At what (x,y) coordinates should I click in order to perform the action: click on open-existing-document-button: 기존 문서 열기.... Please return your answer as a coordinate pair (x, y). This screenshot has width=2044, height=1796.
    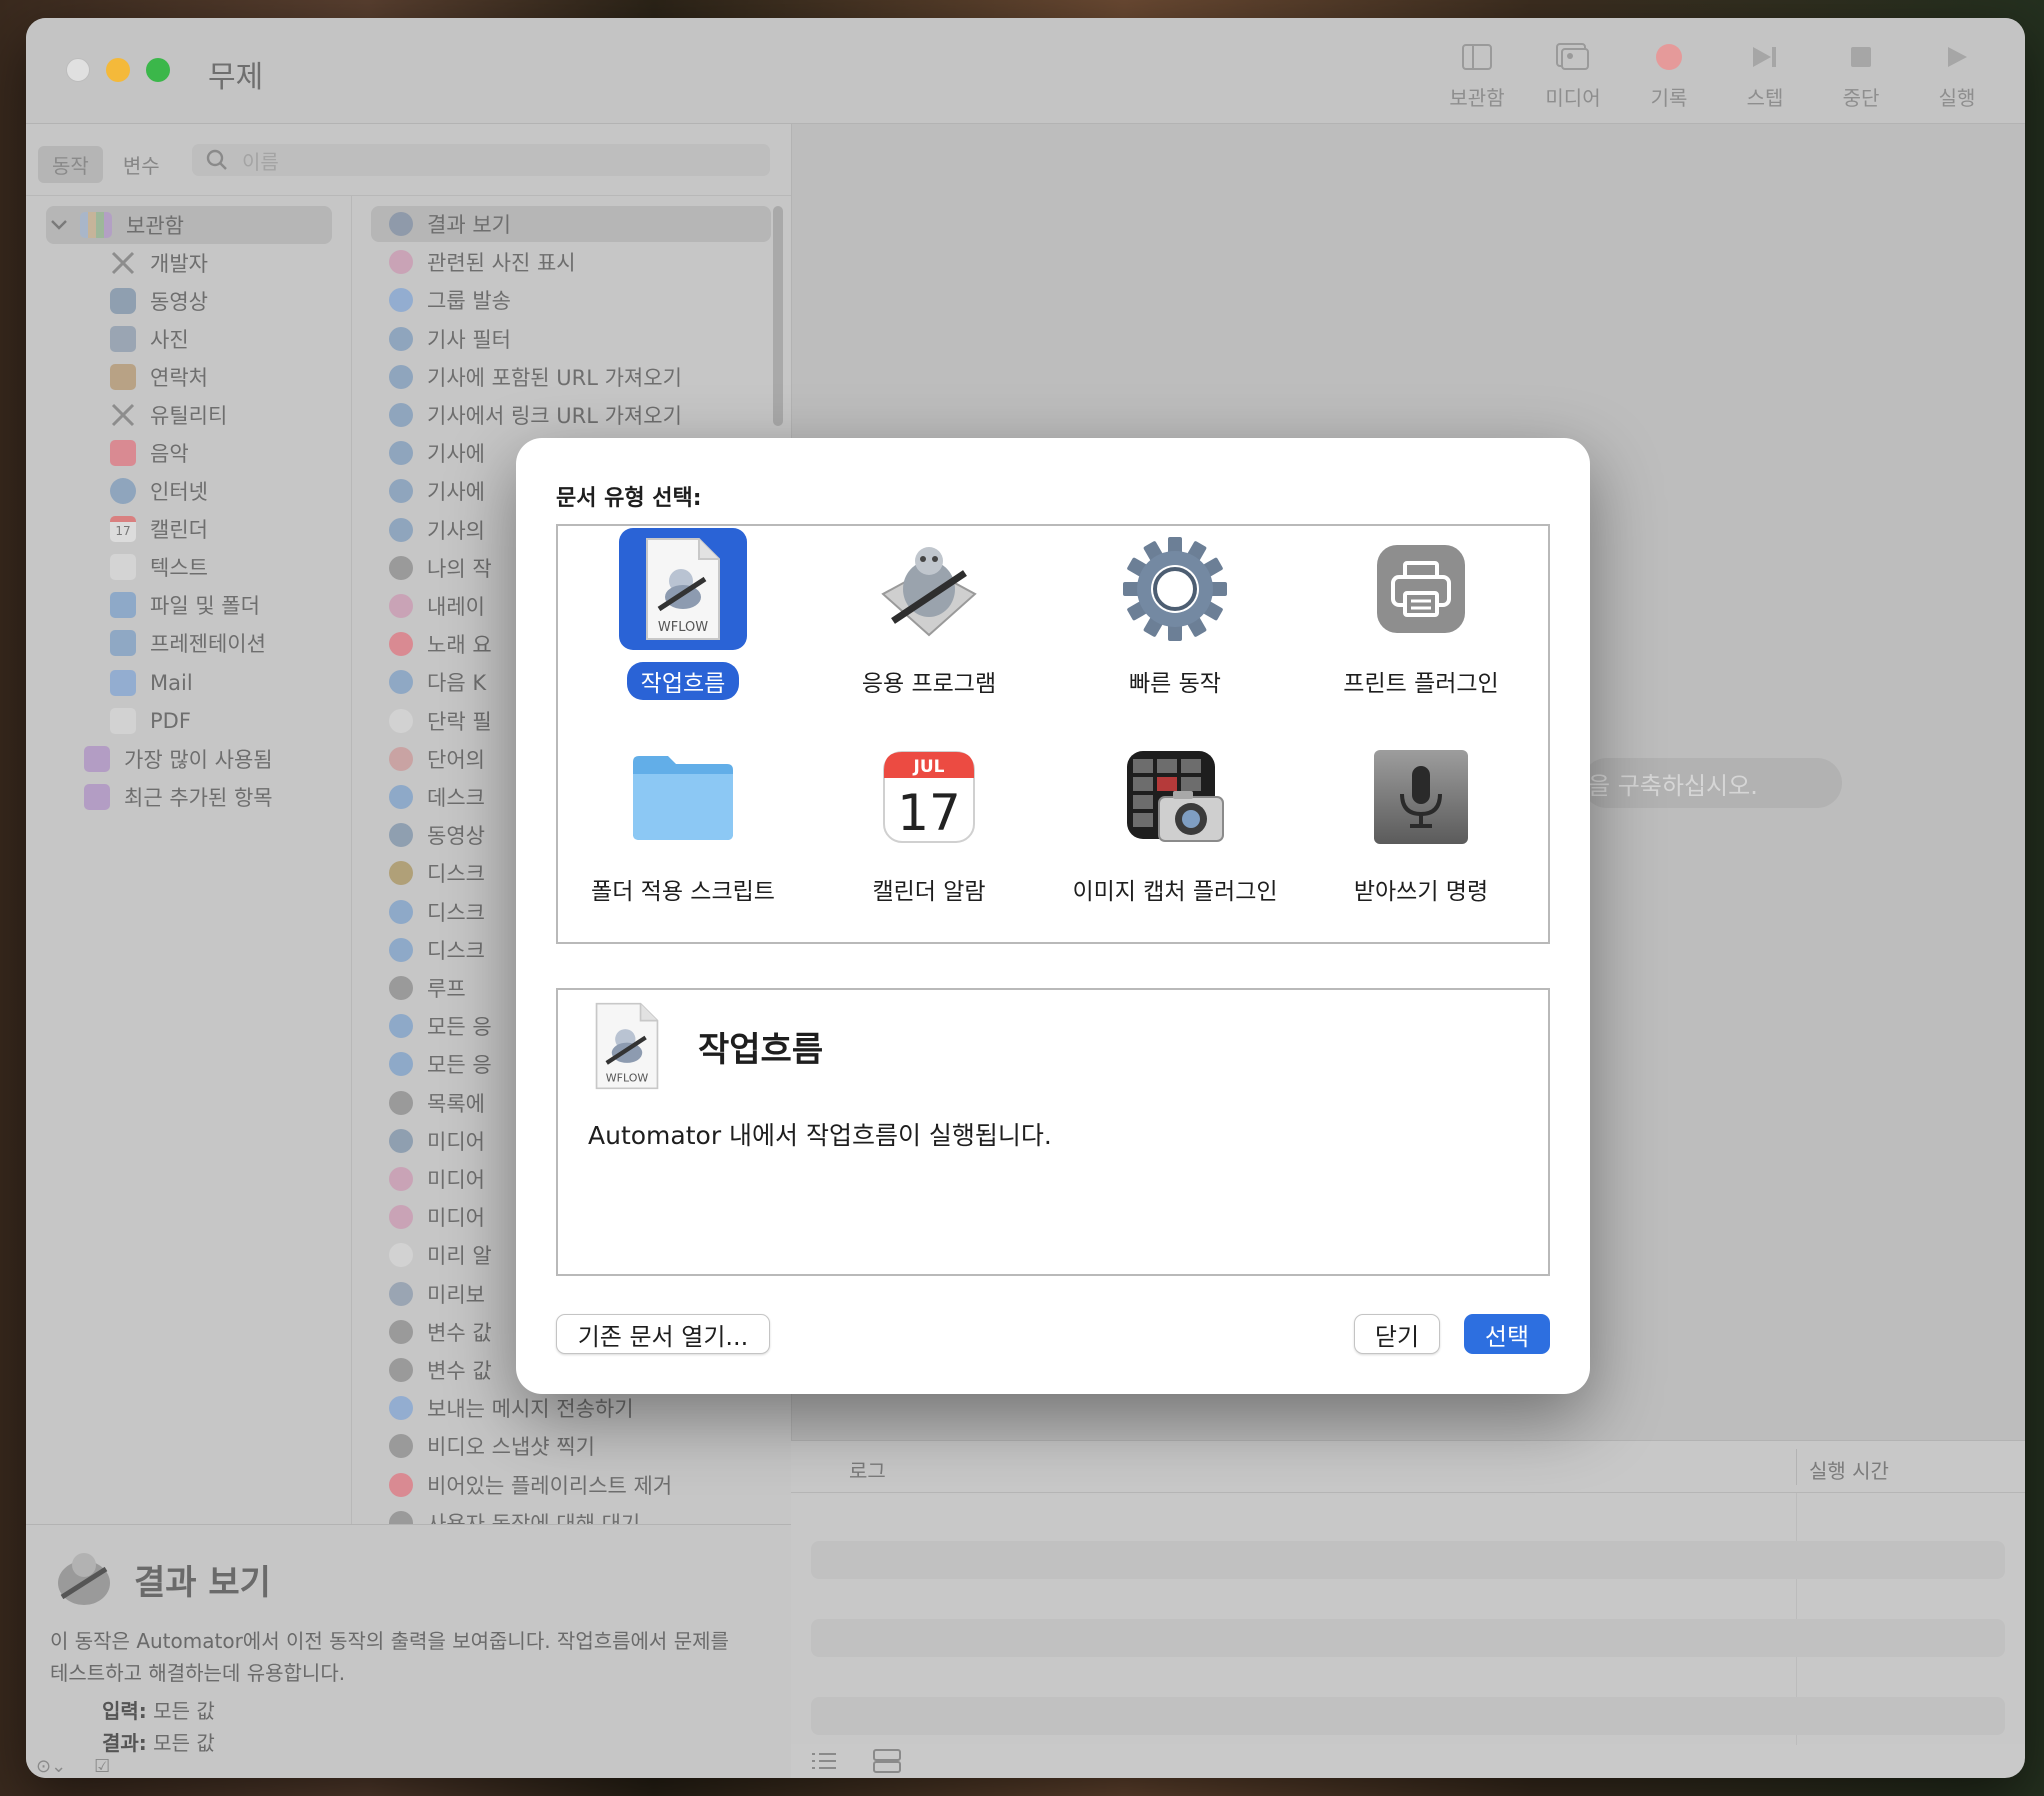
    Looking at the image, I should click on (663, 1334).